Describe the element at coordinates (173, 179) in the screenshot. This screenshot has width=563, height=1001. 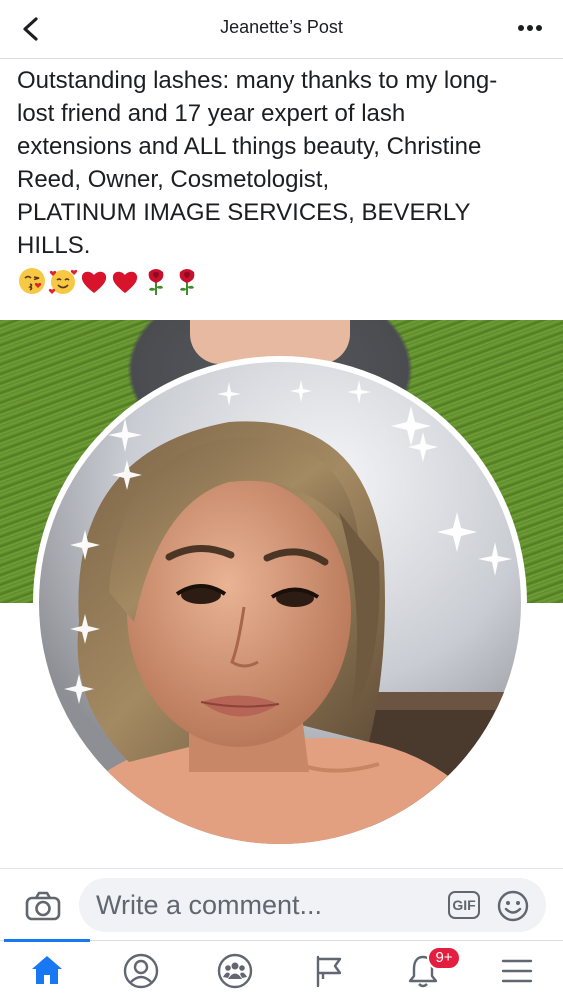
I see `post-text-line: Reed, Owner, Cosmetologist,` at that location.